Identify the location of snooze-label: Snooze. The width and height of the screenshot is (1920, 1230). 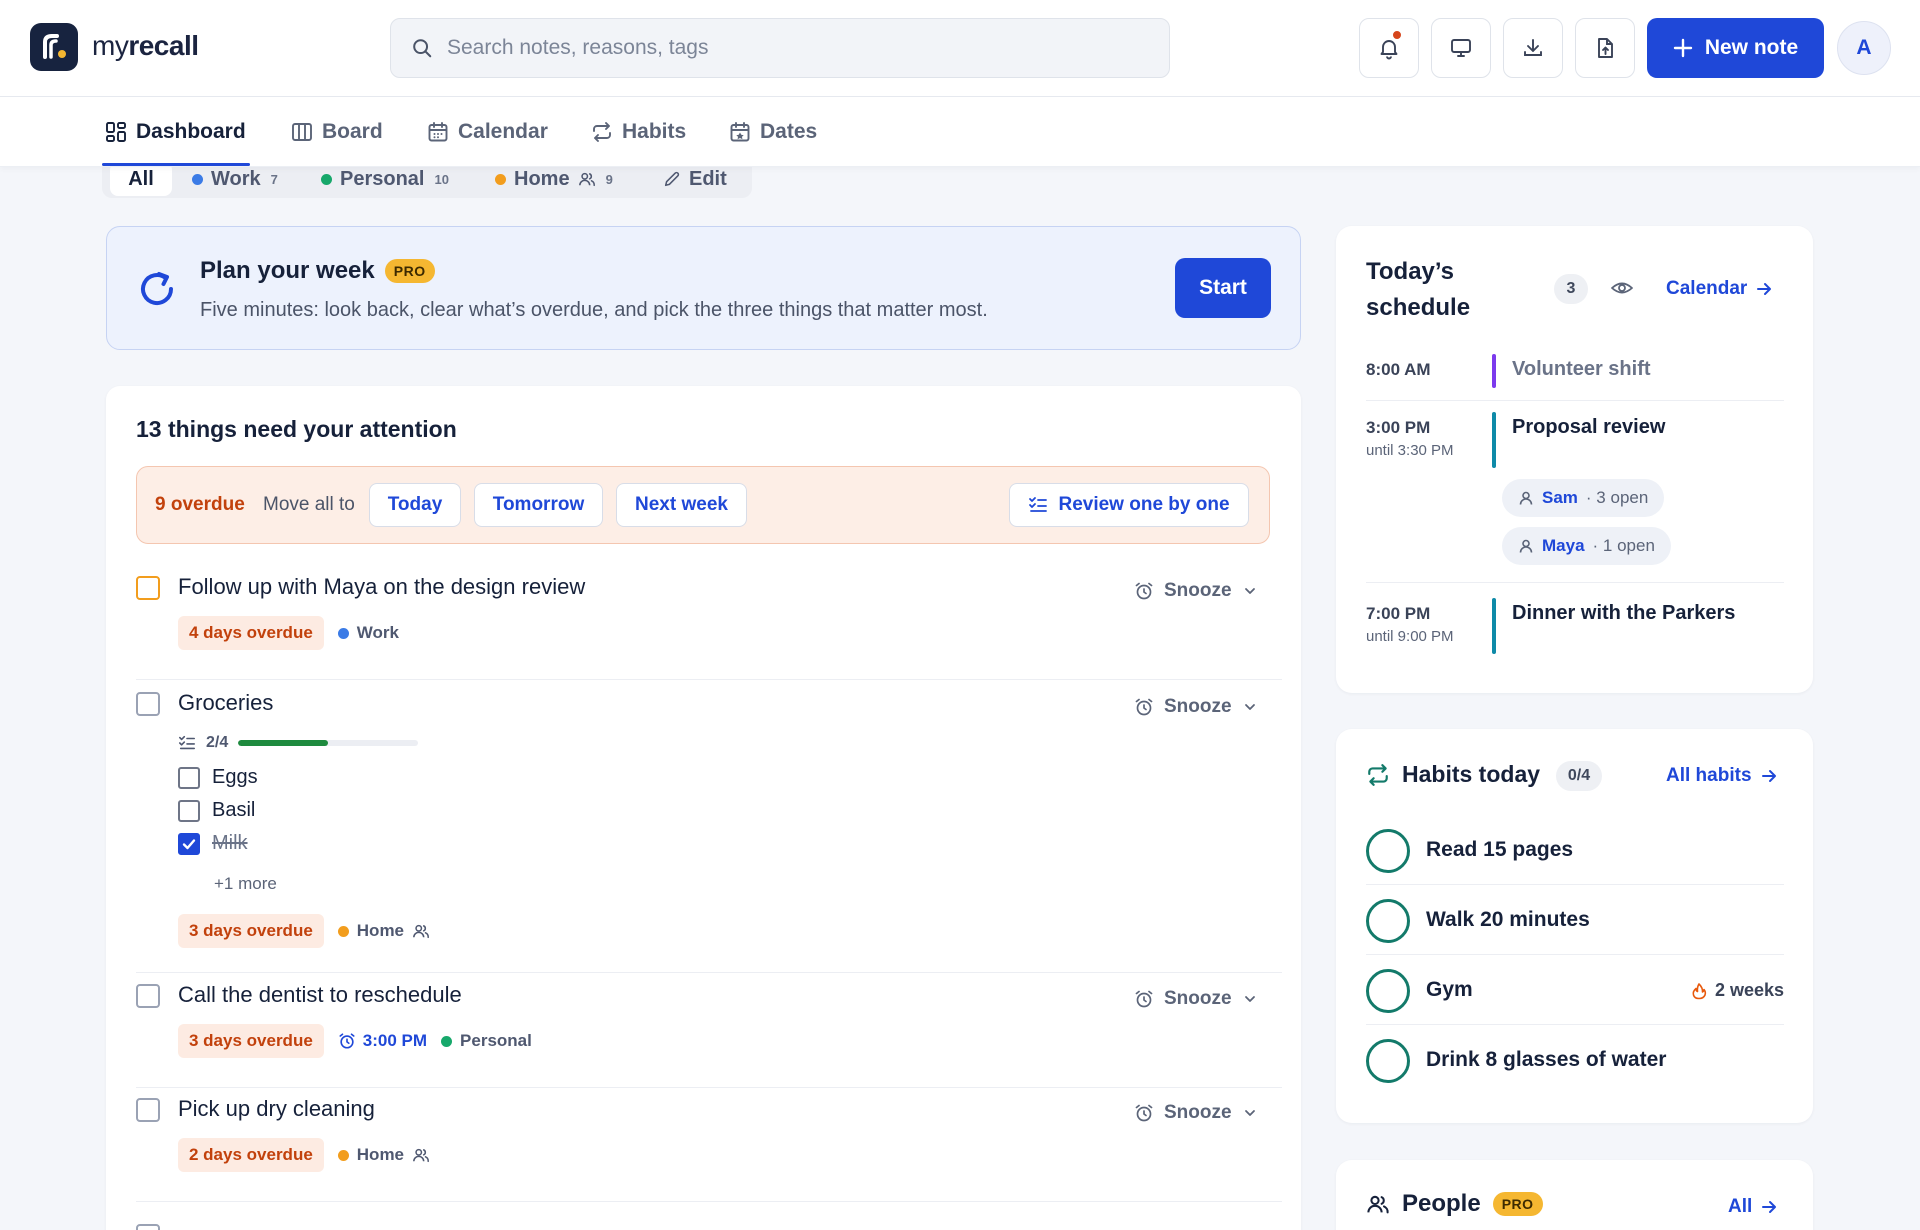
(1198, 706).